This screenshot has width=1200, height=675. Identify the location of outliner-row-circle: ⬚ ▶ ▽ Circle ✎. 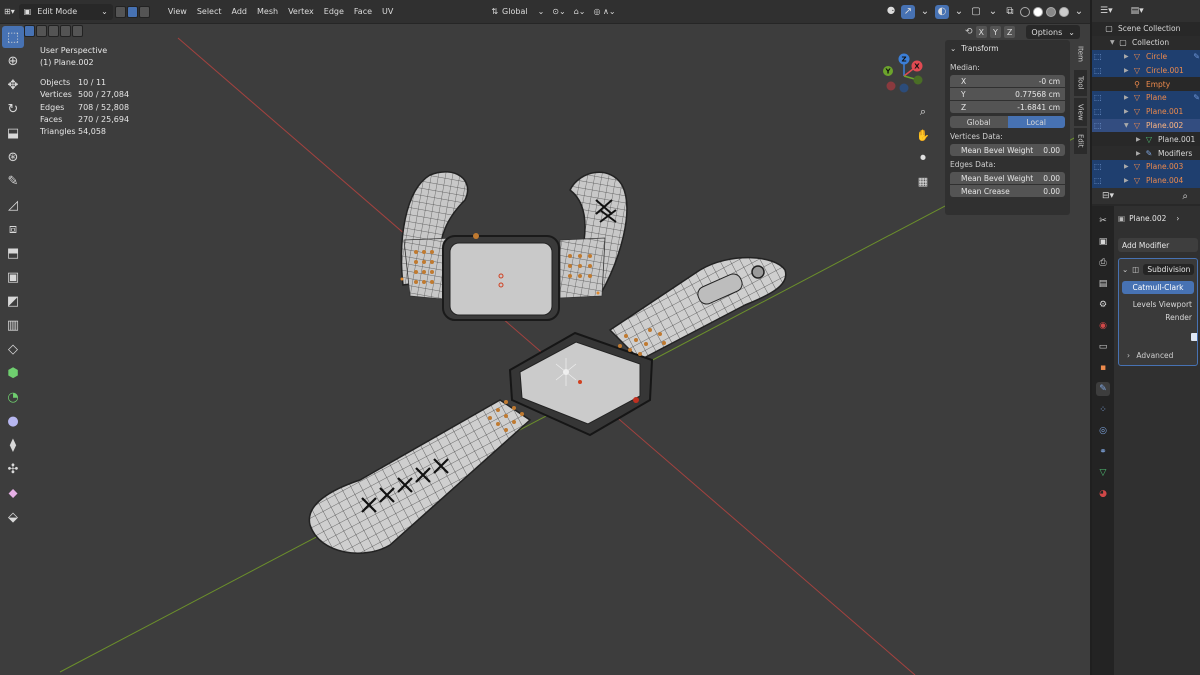
(1146, 56).